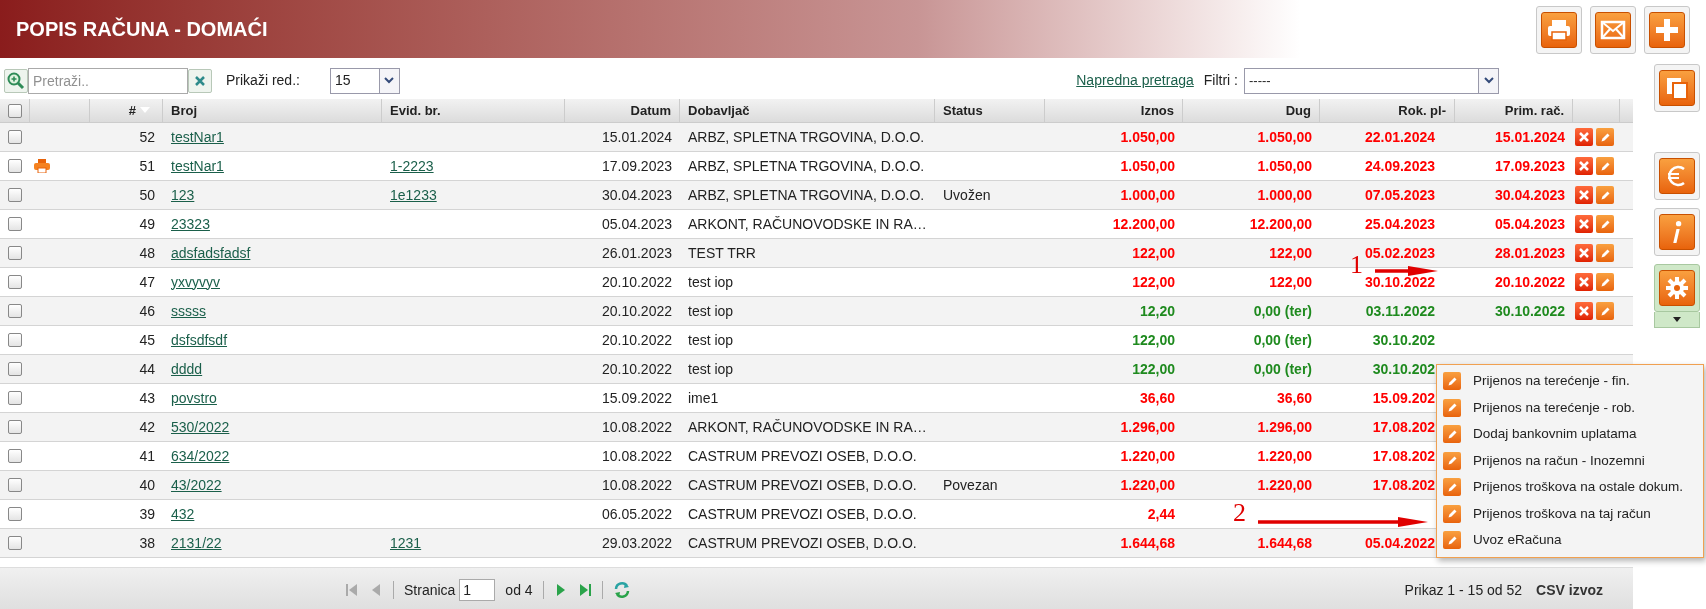 The image size is (1706, 609). I want to click on column-header: Evid. br., so click(415, 110).